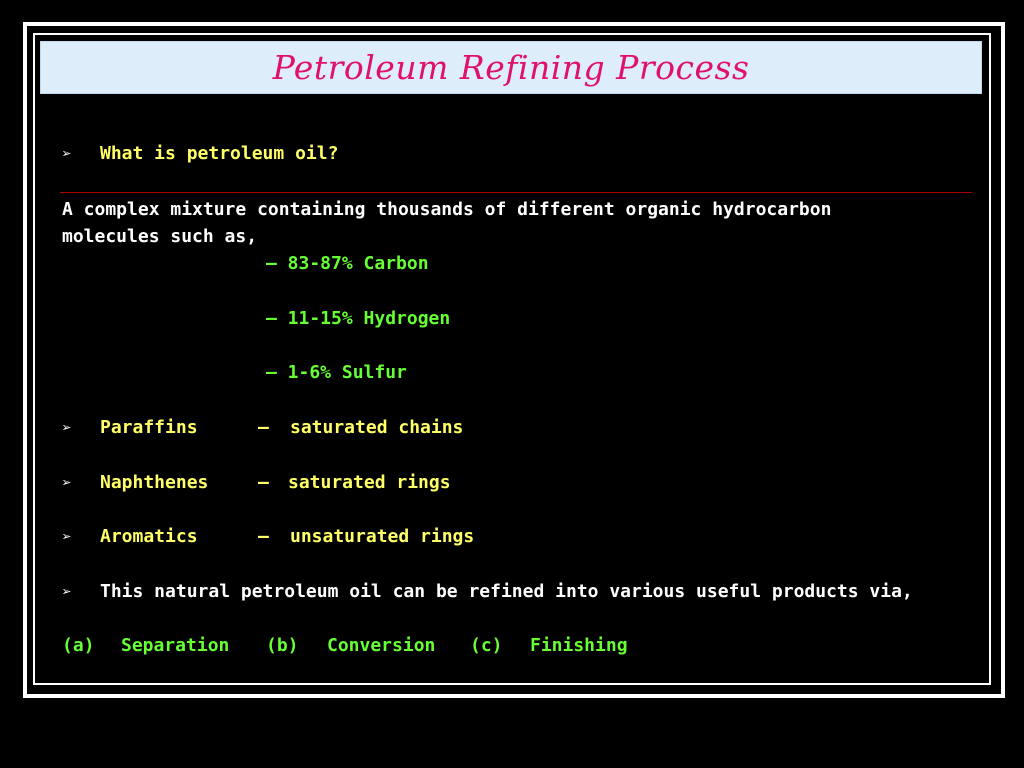 This screenshot has height=768, width=1024. Describe the element at coordinates (579, 645) in the screenshot. I see `step-name-finishing: Finishing` at that location.